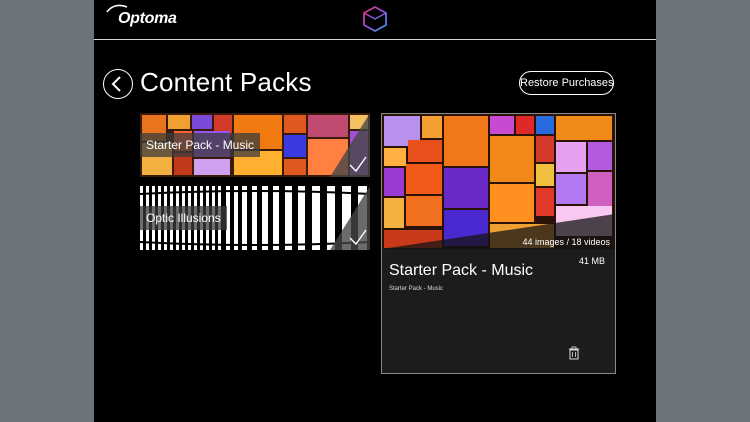 The height and width of the screenshot is (422, 750). I want to click on pack-tile-optic-illusions: Optic Illusions, so click(255, 218).